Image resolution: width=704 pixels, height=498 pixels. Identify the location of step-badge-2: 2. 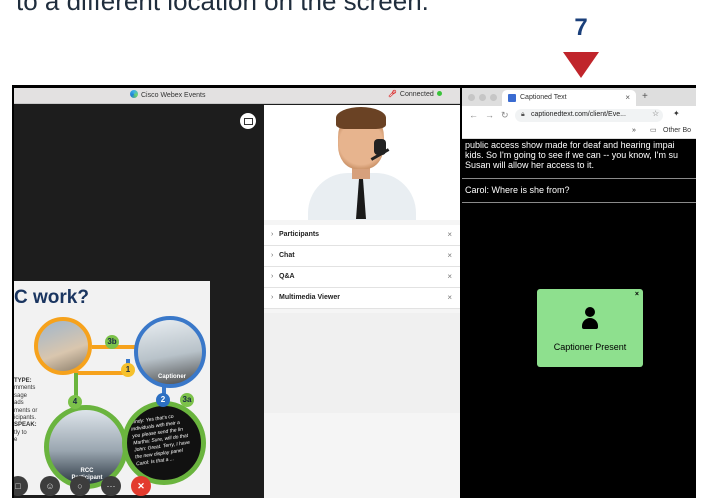
(163, 400).